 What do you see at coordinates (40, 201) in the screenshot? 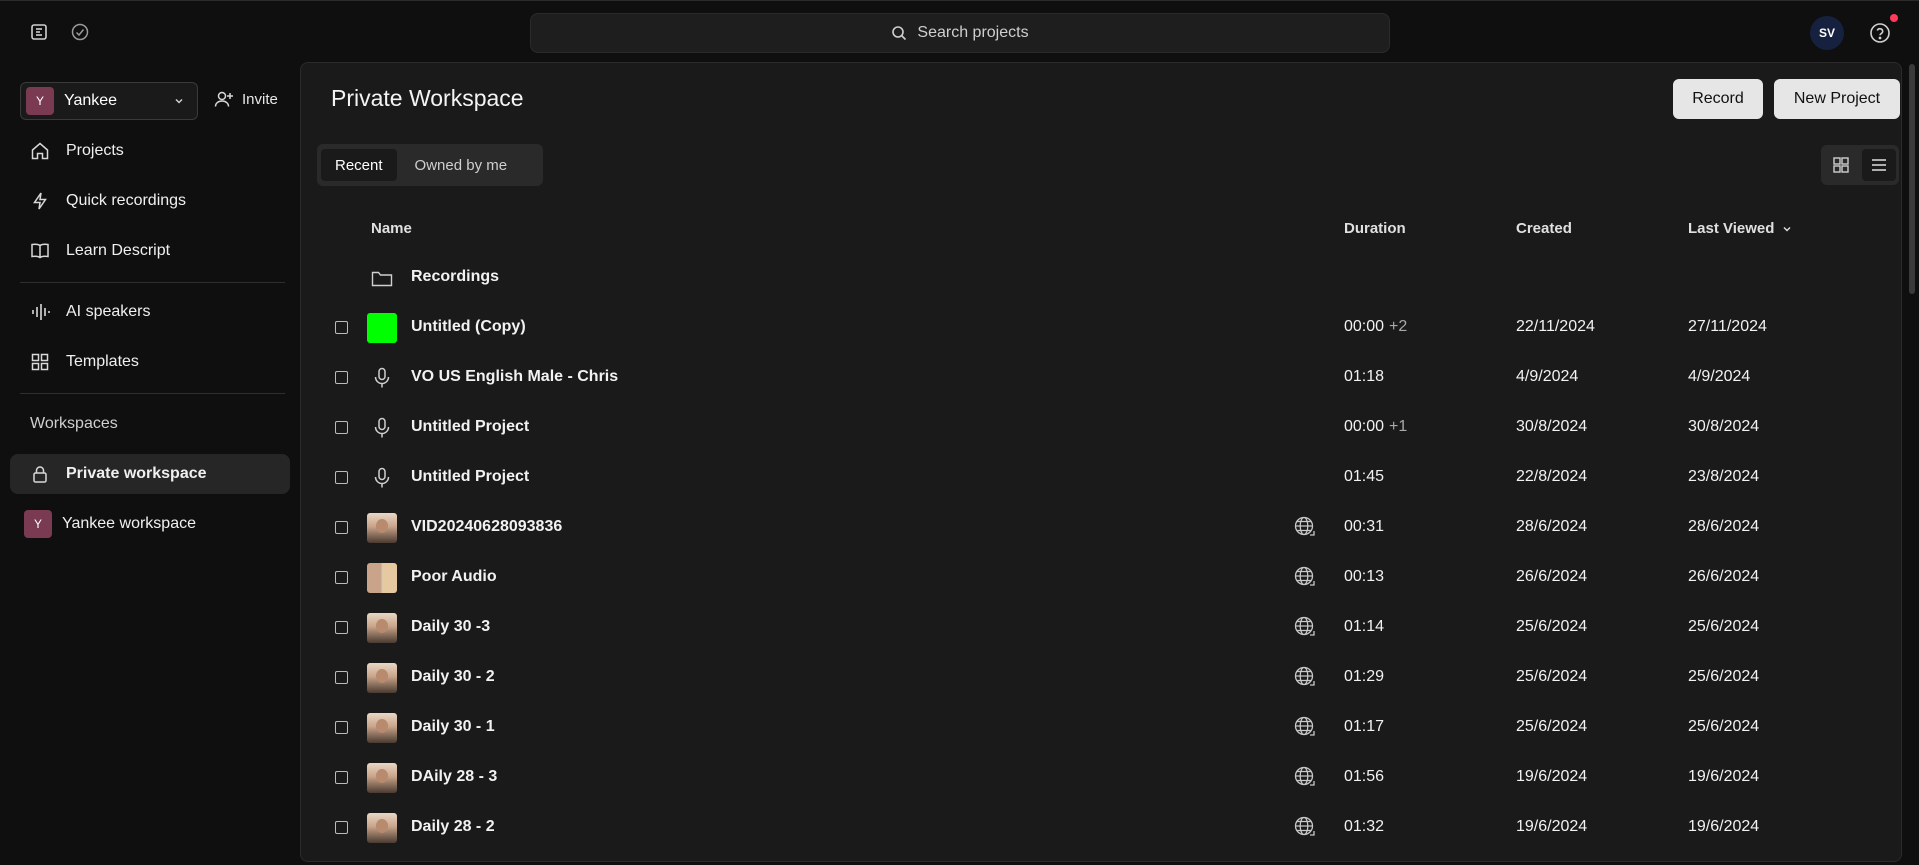
I see `lightning-icon` at bounding box center [40, 201].